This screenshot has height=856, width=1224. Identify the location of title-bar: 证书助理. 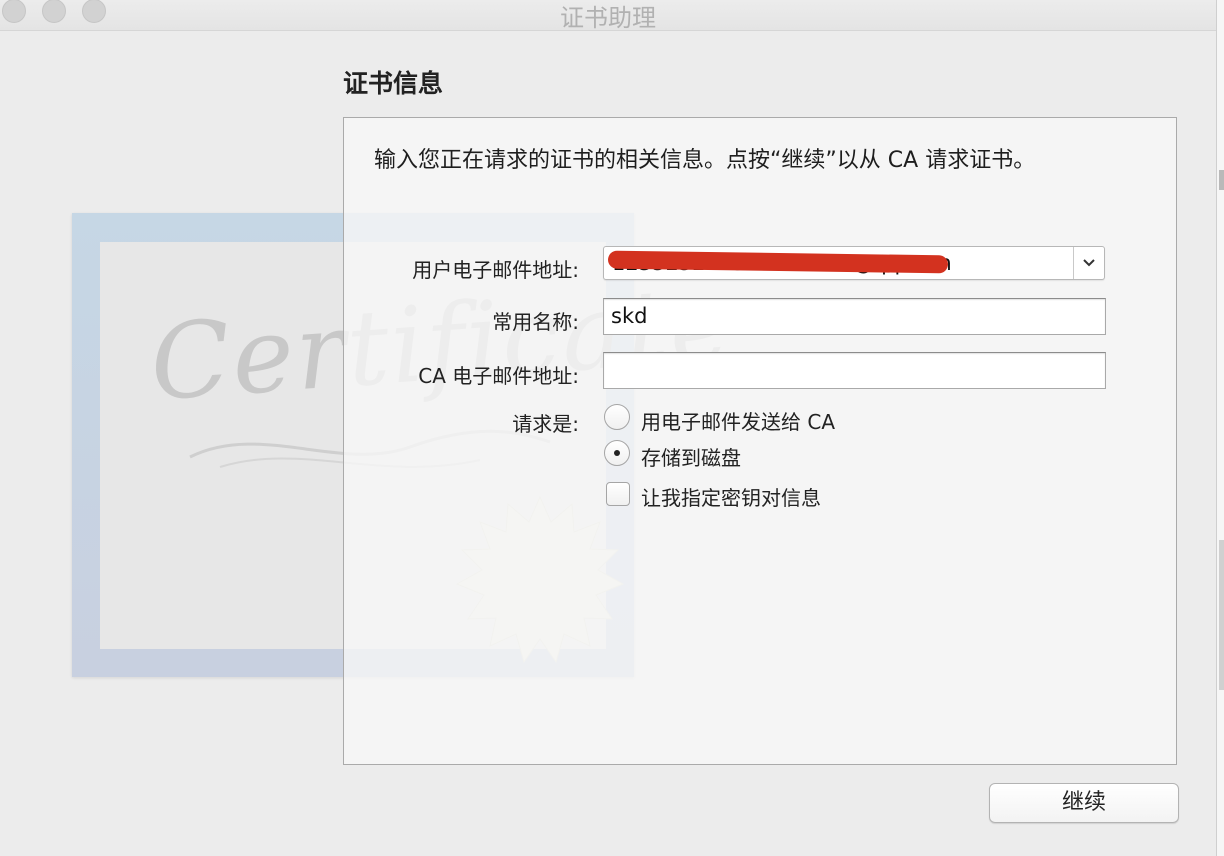
(608, 16).